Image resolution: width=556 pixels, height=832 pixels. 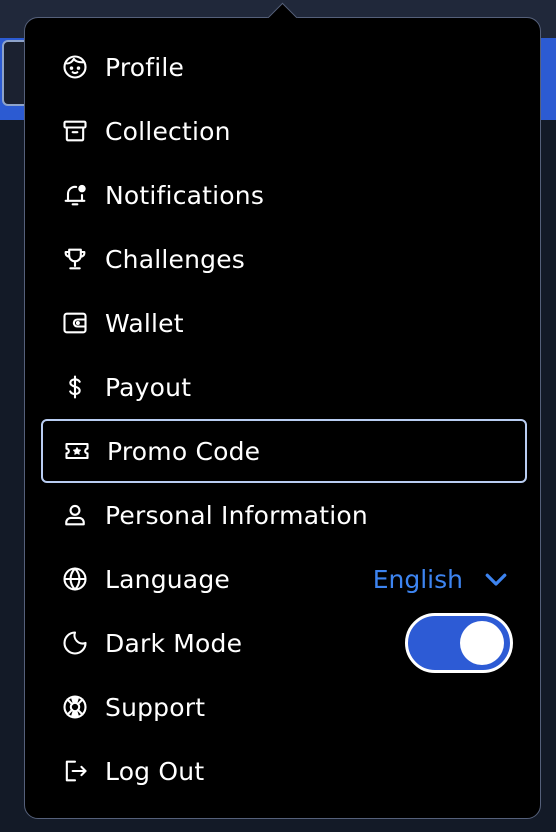 What do you see at coordinates (236, 515) in the screenshot?
I see `menu-item-label: Personal Information` at bounding box center [236, 515].